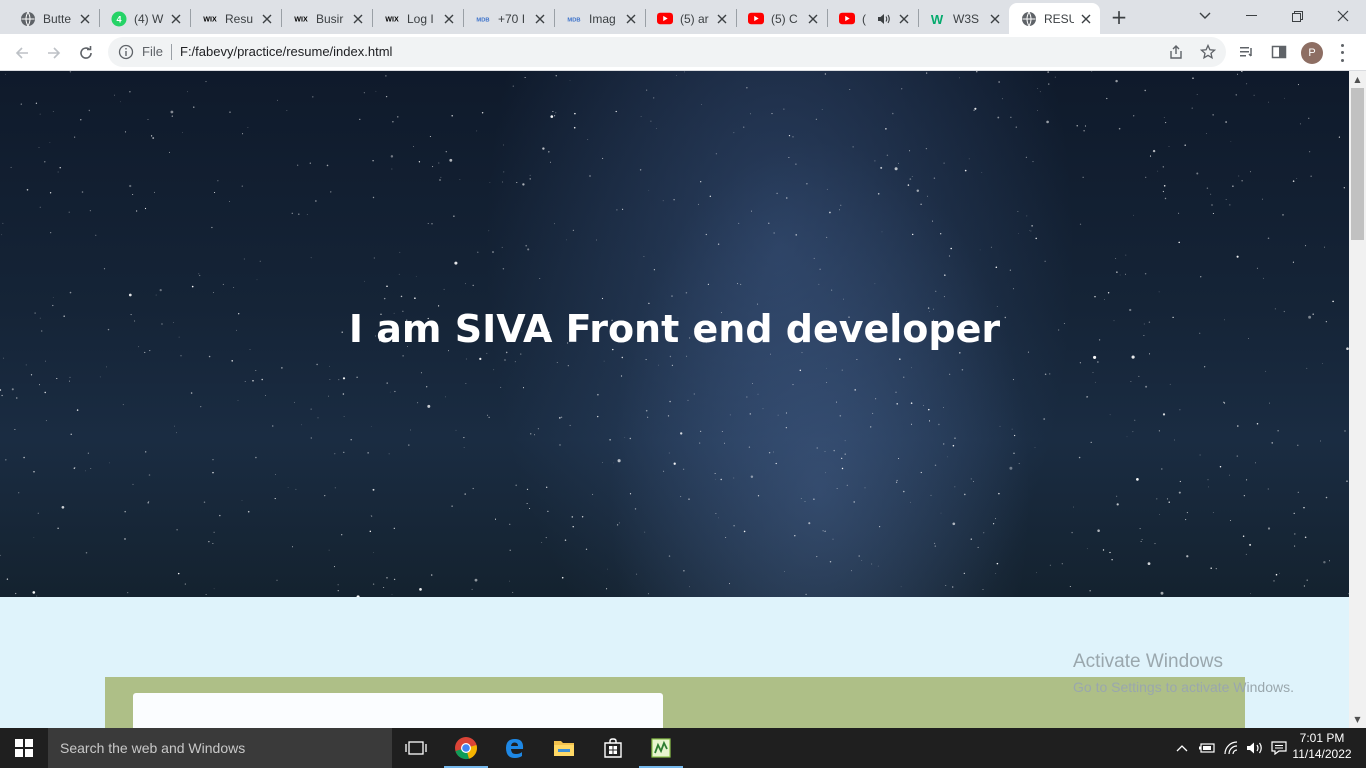  I want to click on store-taskbar-button, so click(613, 748).